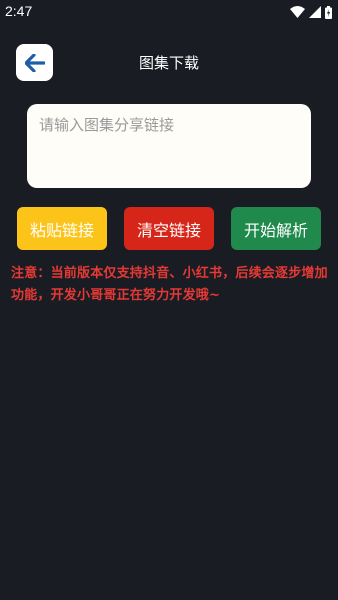  What do you see at coordinates (169, 146) in the screenshot?
I see `share-link-input` at bounding box center [169, 146].